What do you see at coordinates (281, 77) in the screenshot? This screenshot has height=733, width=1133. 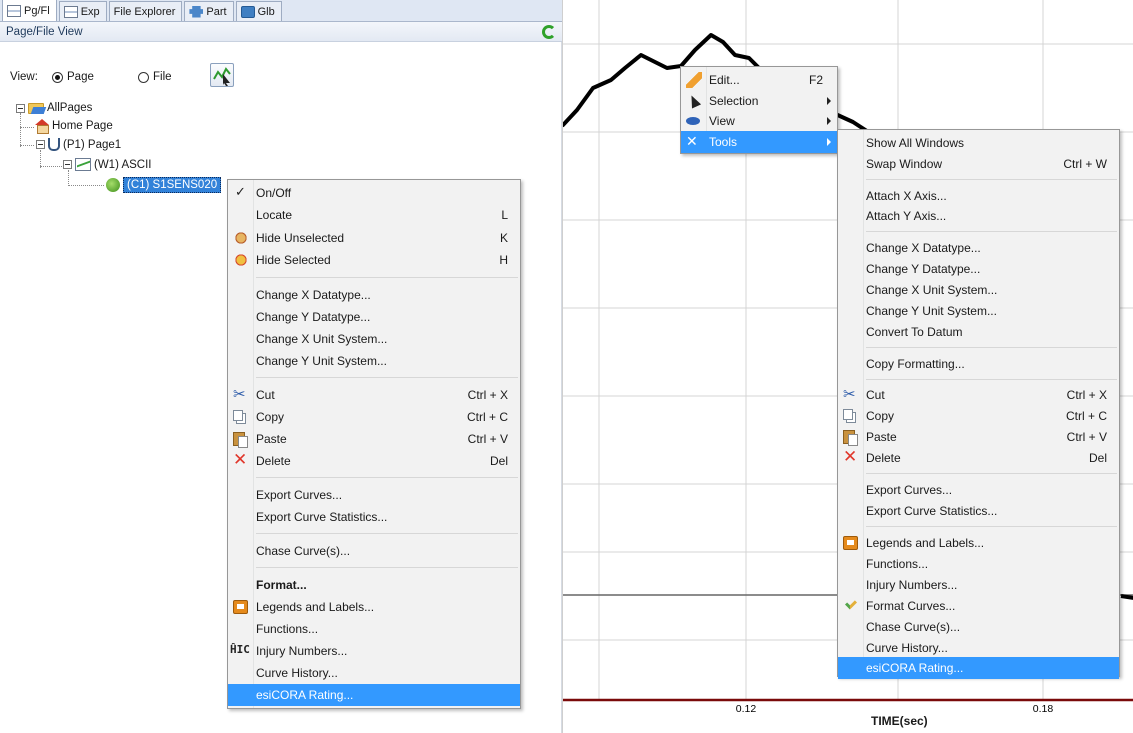 I see `view-mode-row: View: Page File` at bounding box center [281, 77].